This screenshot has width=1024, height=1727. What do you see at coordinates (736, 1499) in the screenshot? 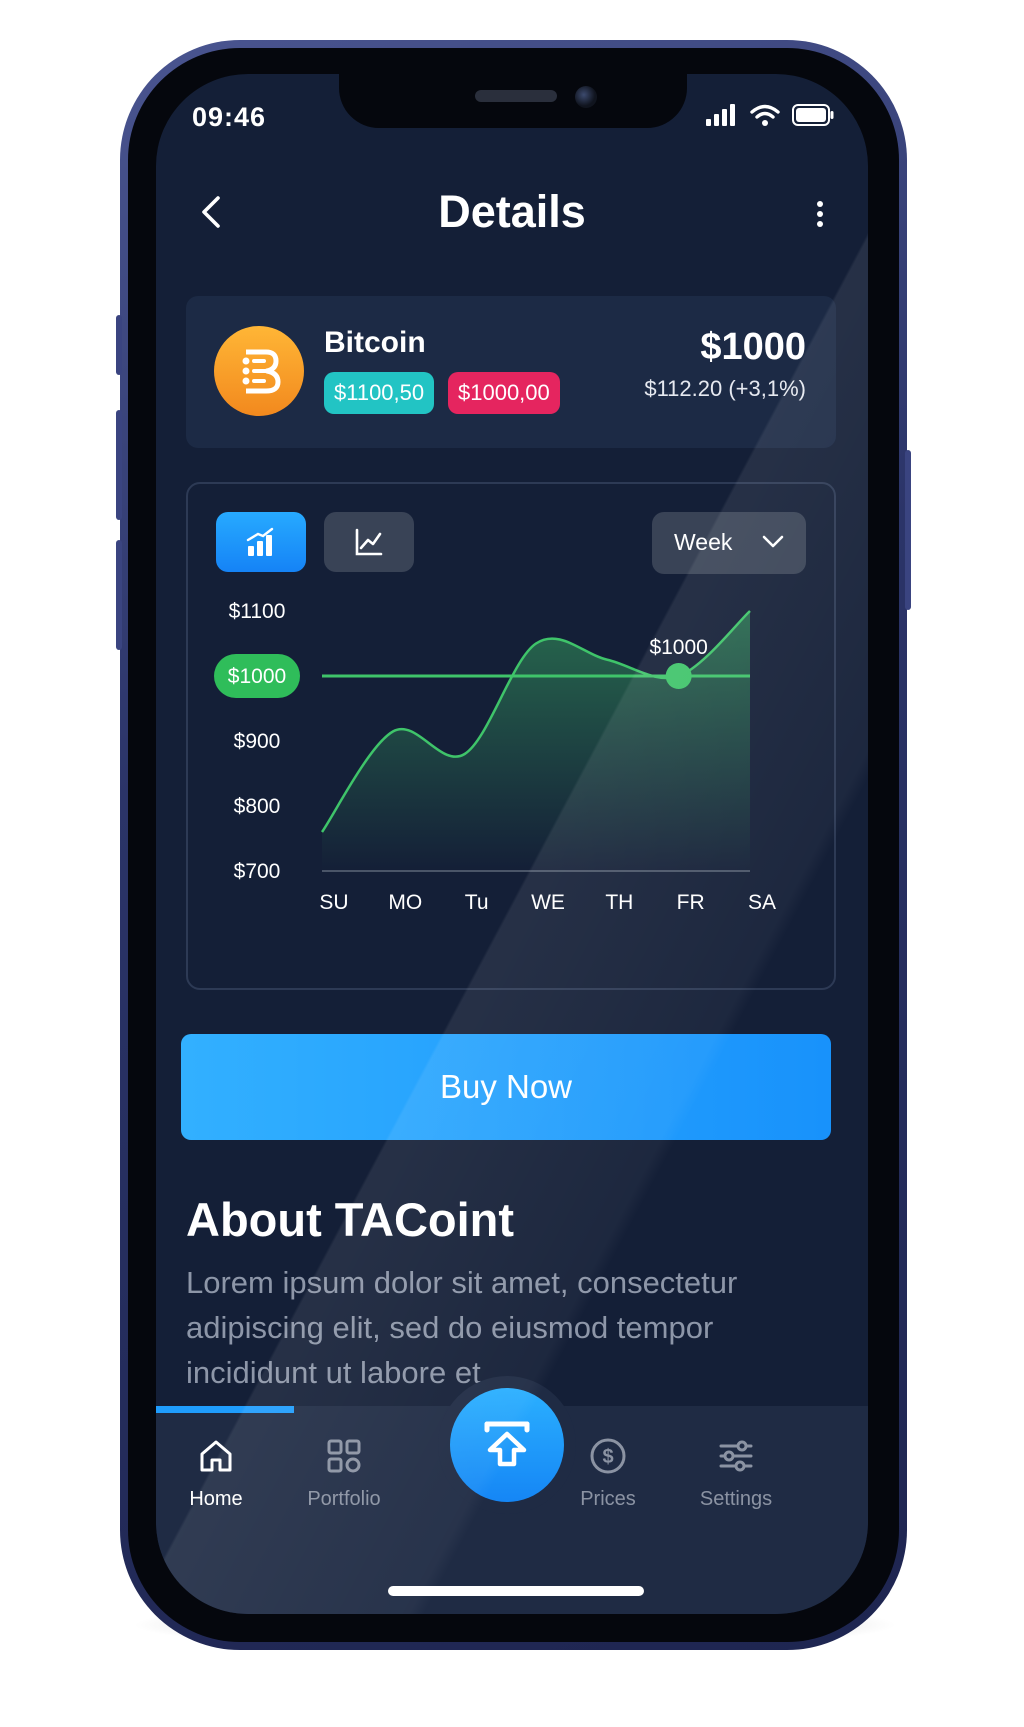
I see `tab-settings-label: Settings` at bounding box center [736, 1499].